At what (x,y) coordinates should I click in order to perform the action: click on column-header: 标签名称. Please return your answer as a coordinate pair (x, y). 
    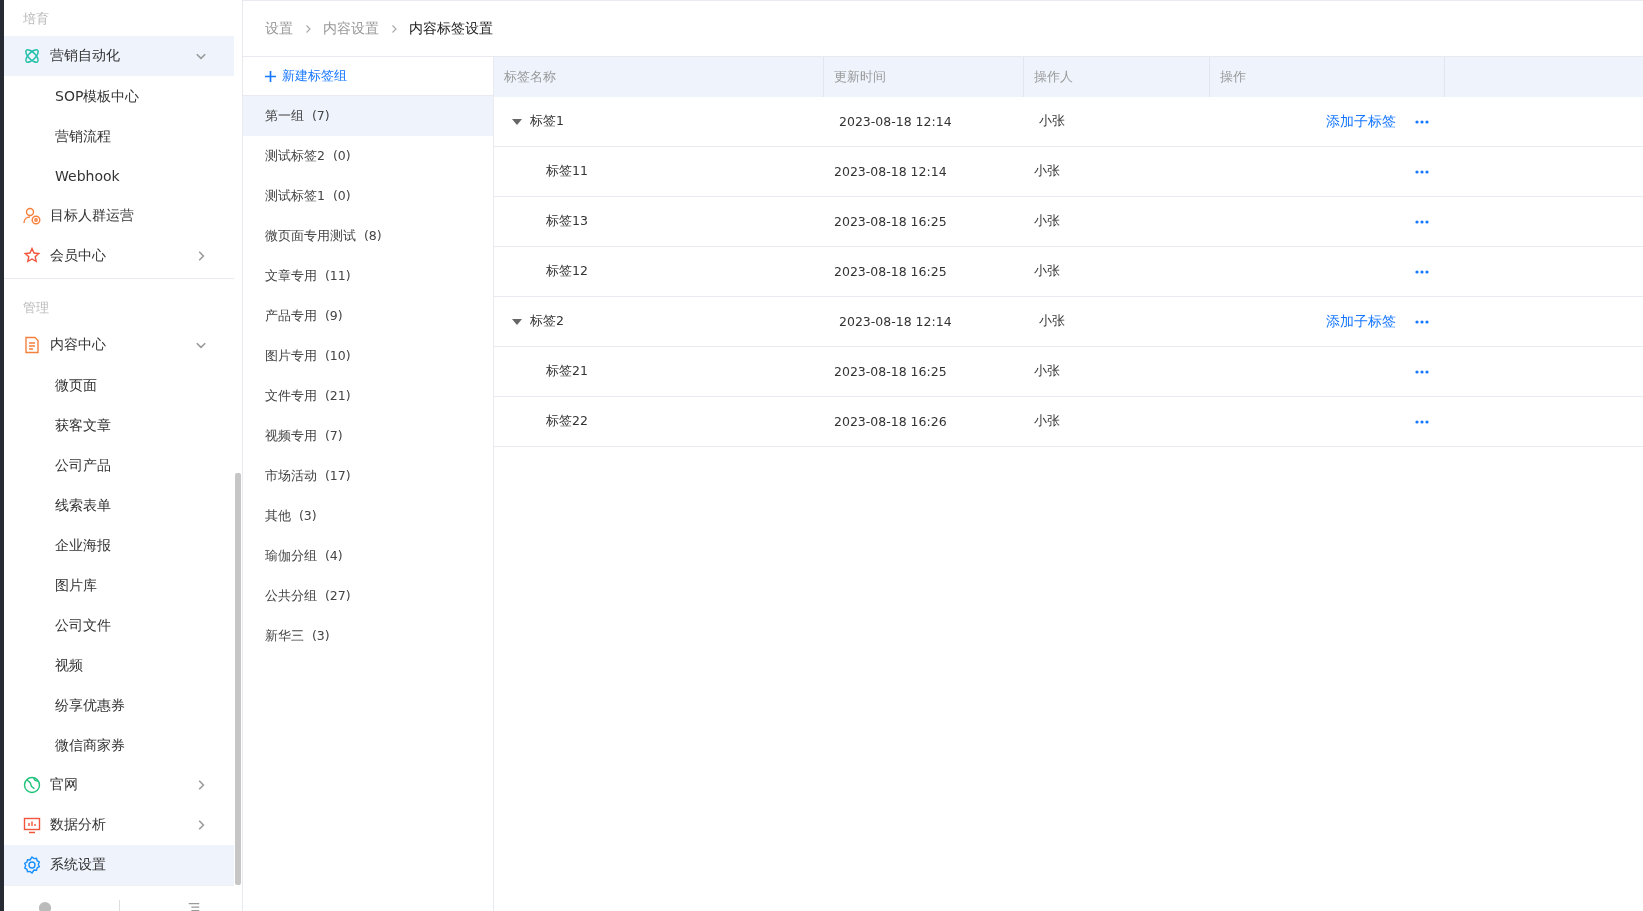
    Looking at the image, I should click on (659, 77).